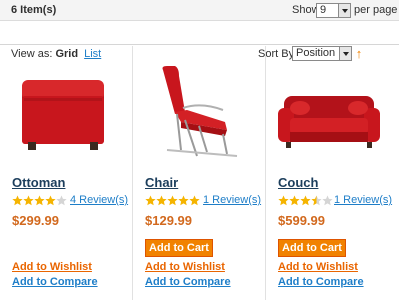 This screenshot has width=399, height=300. I want to click on product-name-link: Ottoman, so click(38, 182).